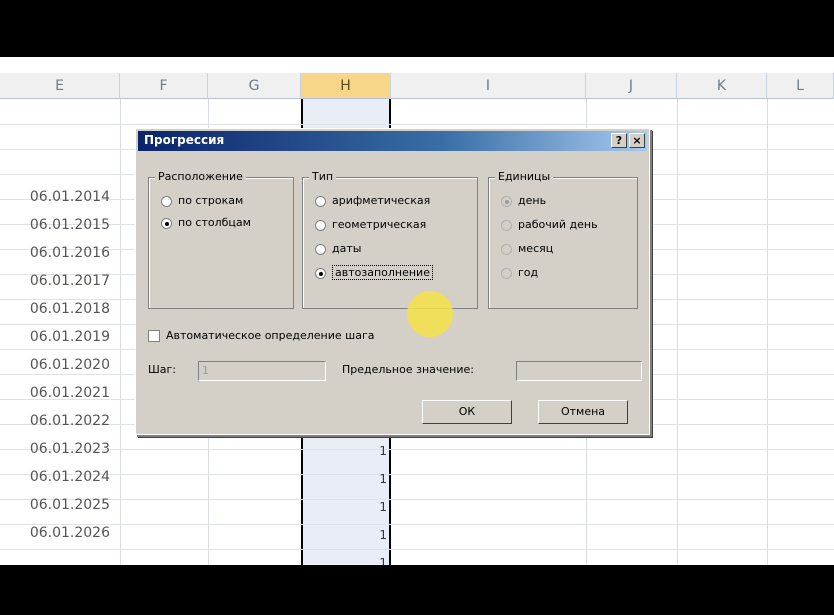  Describe the element at coordinates (346, 86) in the screenshot. I see `column-header-h: H` at that location.